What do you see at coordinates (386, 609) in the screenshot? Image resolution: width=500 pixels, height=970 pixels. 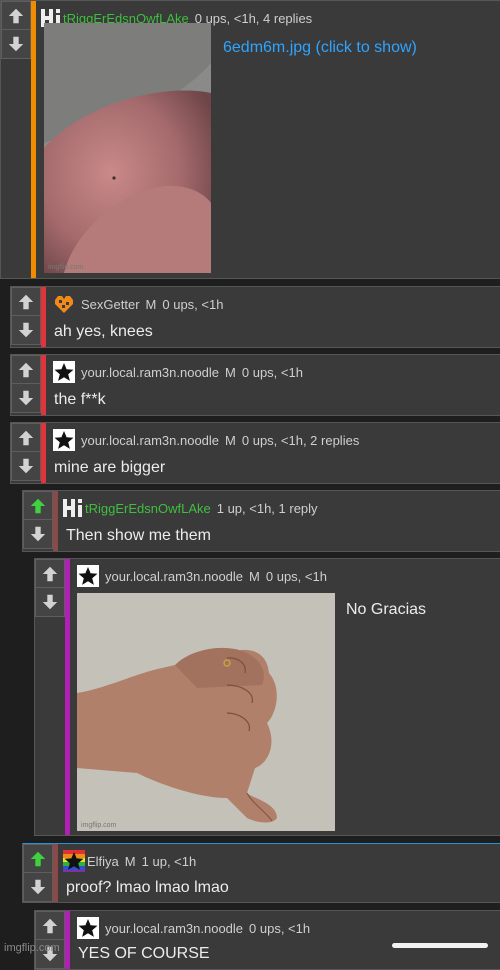 I see `comment-text: No Gracias` at bounding box center [386, 609].